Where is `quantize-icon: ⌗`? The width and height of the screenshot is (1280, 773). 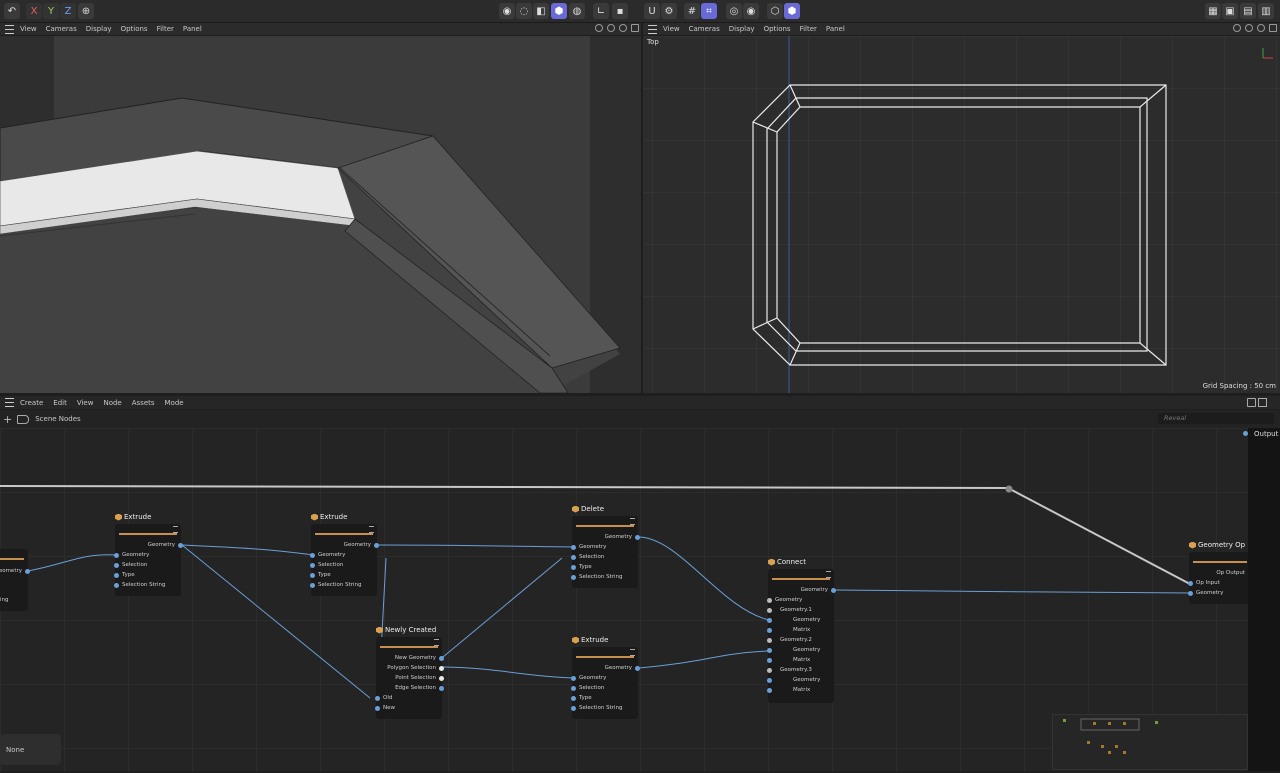
quantize-icon: ⌗ is located at coordinates (709, 11).